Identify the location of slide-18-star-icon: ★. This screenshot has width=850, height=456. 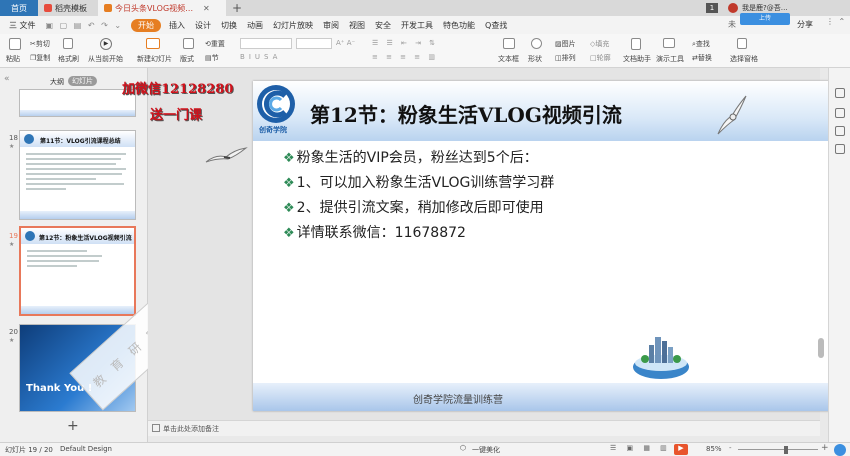
(12, 146).